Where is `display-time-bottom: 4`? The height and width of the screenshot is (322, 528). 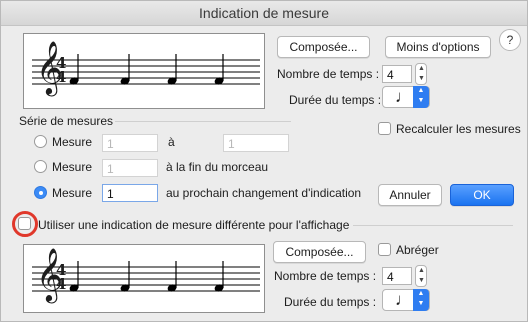
display-time-bottom: 4 is located at coordinates (61, 284).